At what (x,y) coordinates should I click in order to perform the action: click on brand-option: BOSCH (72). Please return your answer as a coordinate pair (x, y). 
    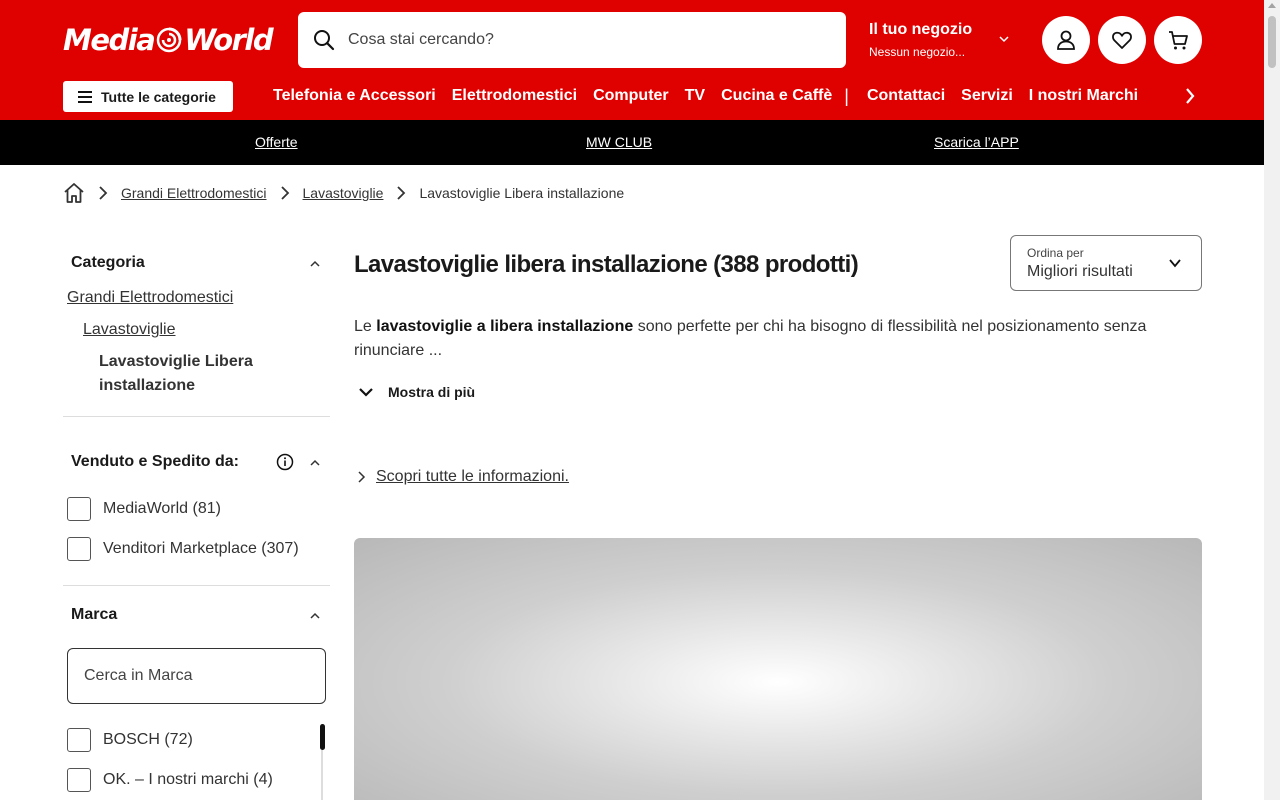
    Looking at the image, I should click on (196, 740).